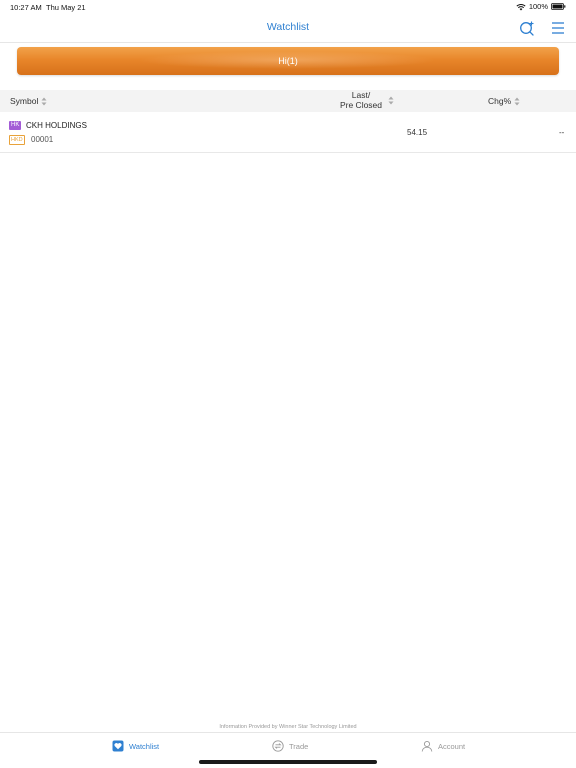  What do you see at coordinates (452, 746) in the screenshot?
I see `tab-account-label: Account` at bounding box center [452, 746].